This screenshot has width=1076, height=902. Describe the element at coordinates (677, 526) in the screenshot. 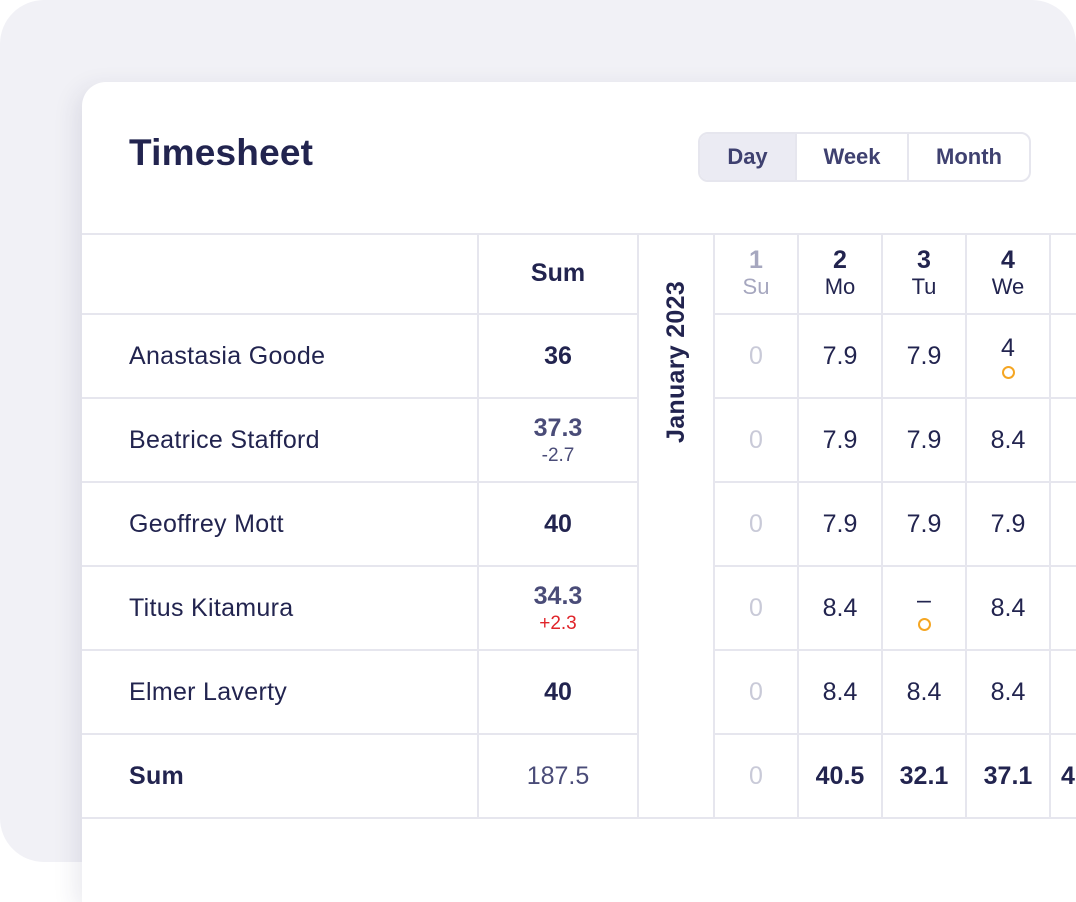

I see `month-column: January 2023` at that location.